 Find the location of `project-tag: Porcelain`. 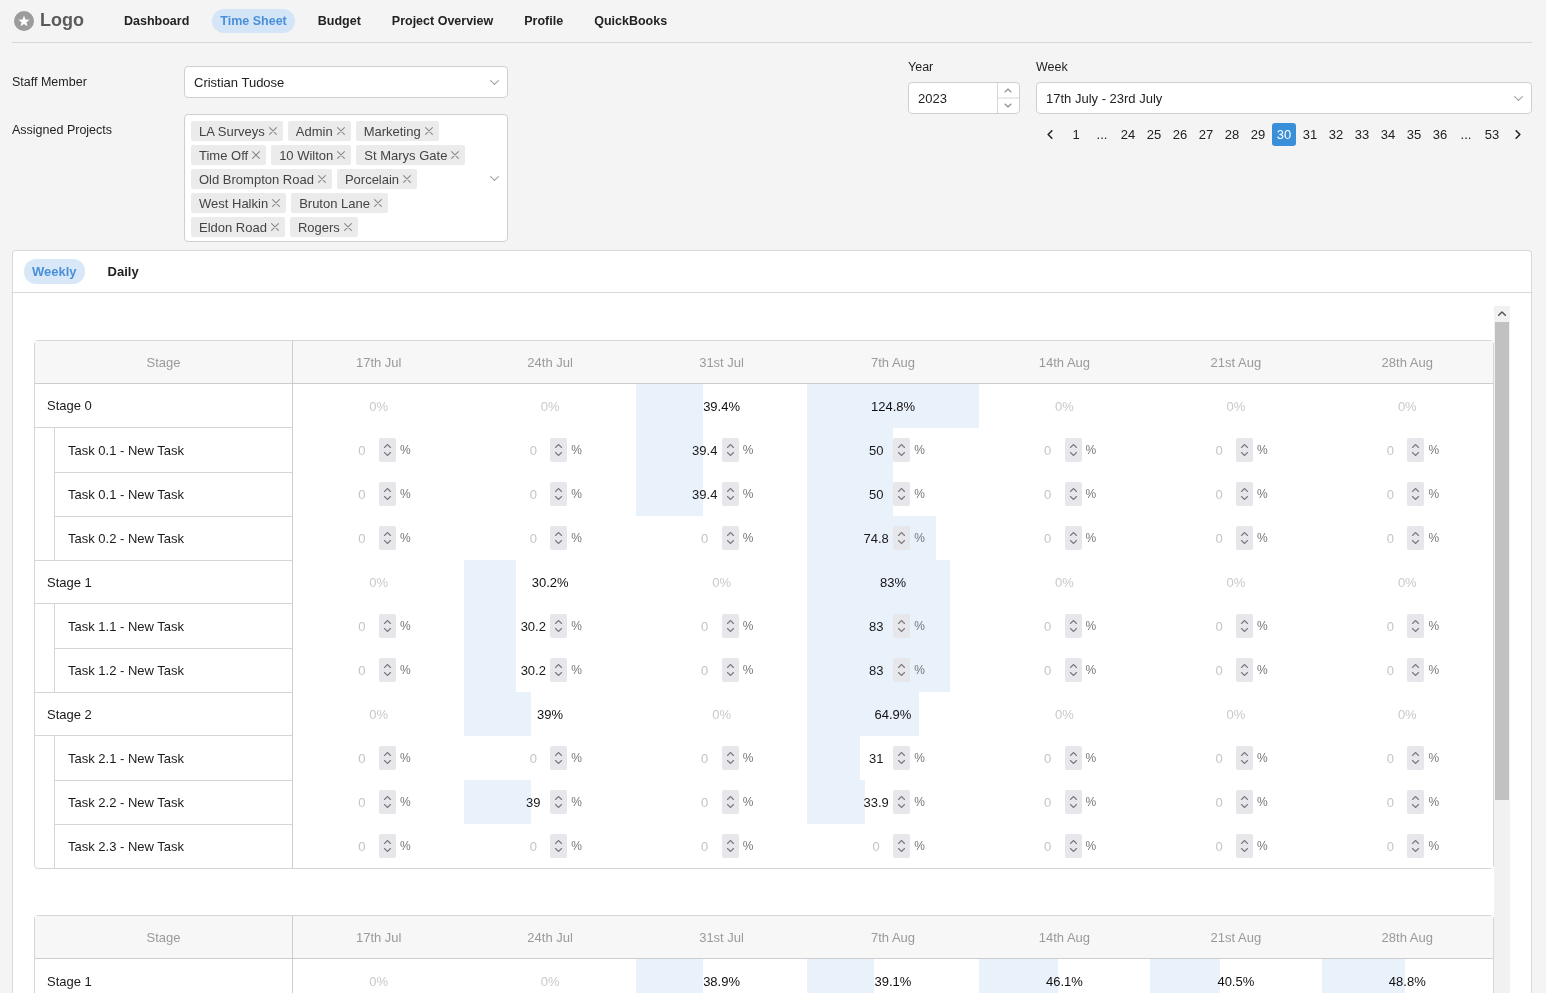

project-tag: Porcelain is located at coordinates (377, 179).